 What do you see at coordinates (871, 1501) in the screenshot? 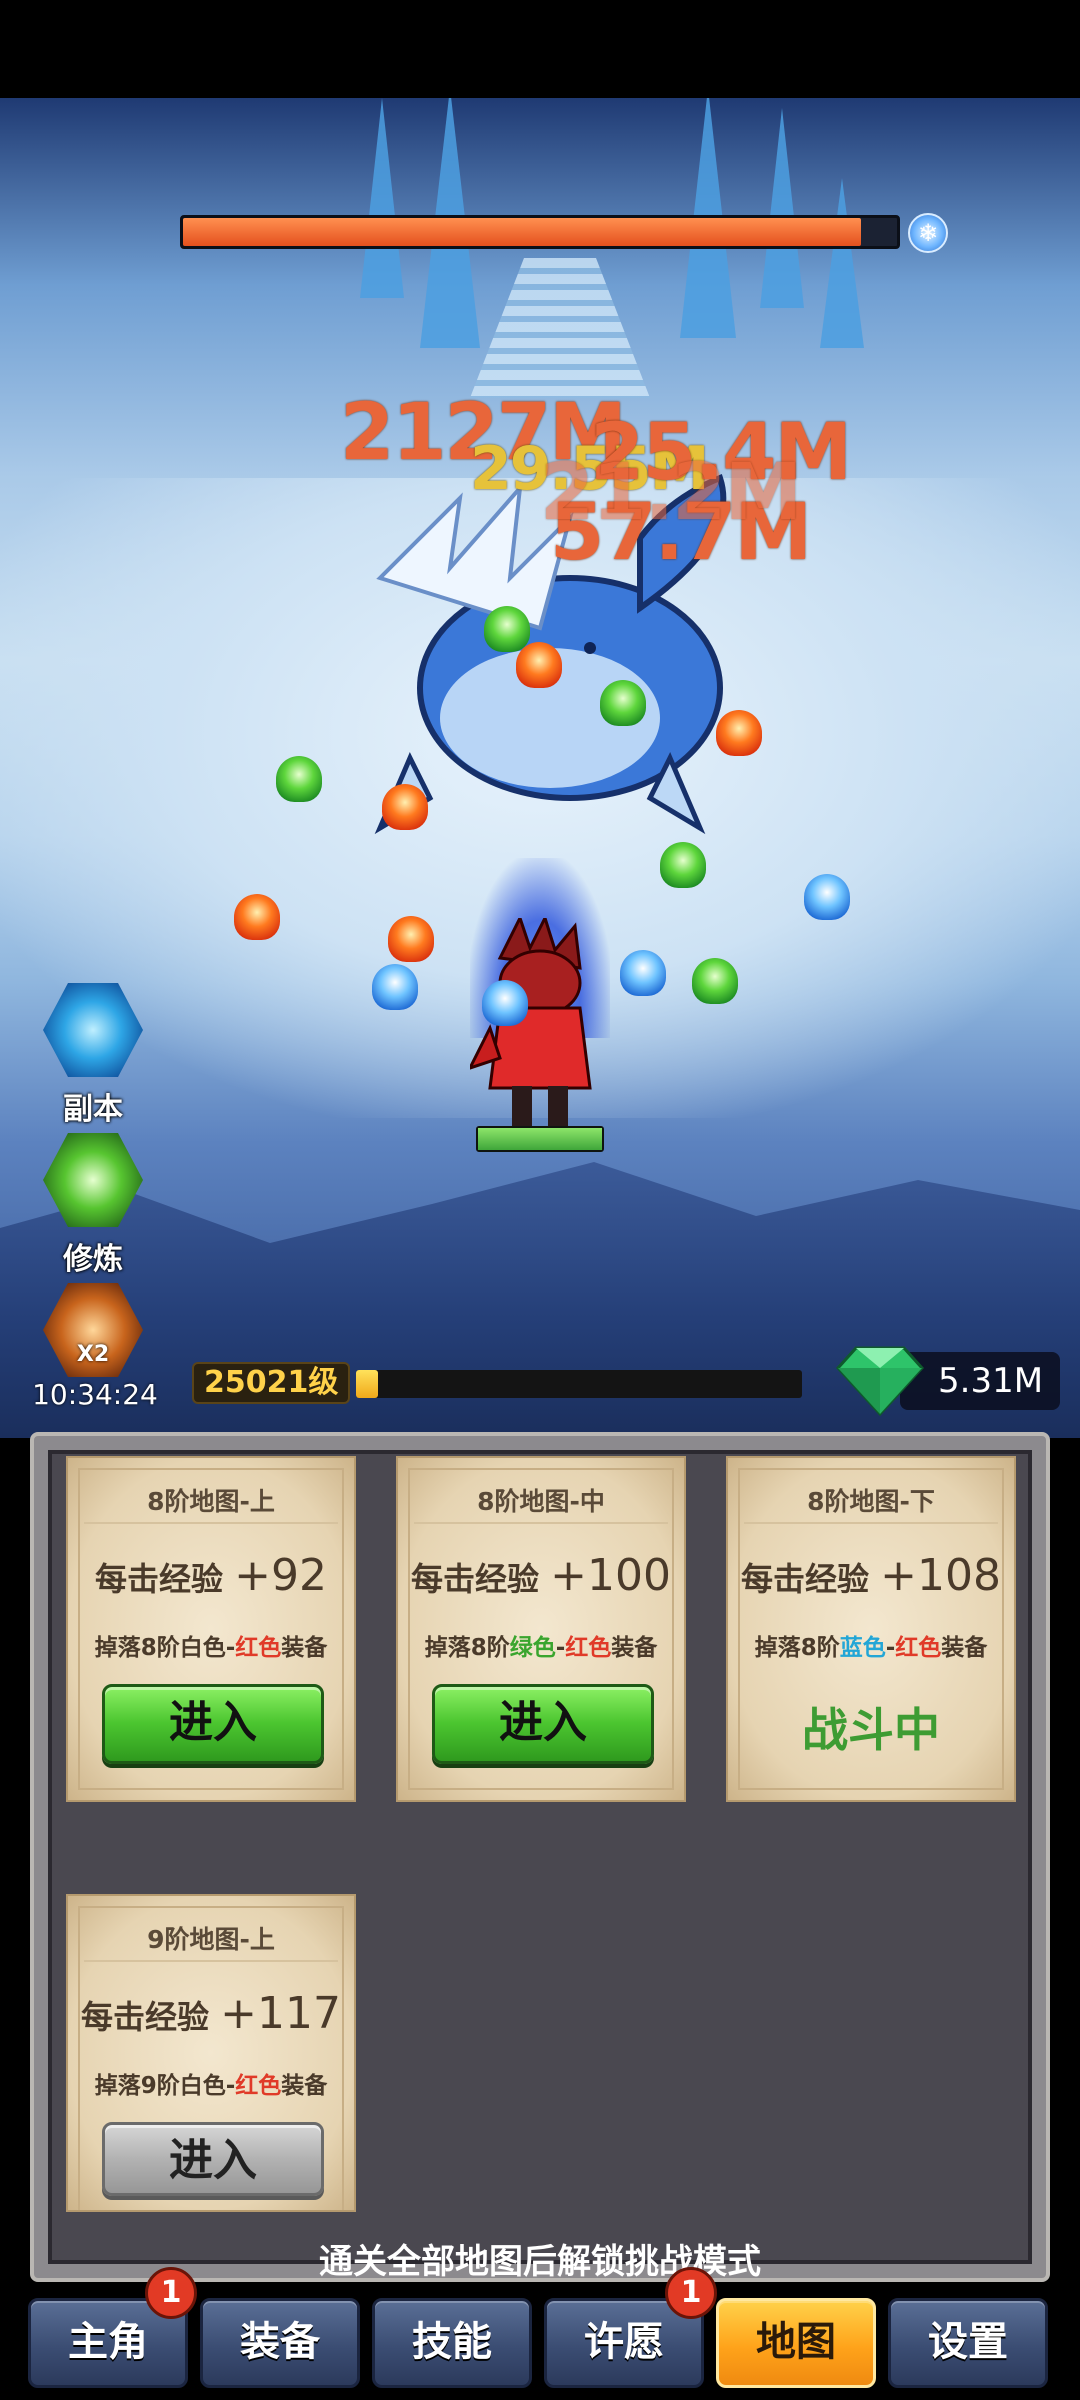
I see `map-title: 8阶地图-下` at bounding box center [871, 1501].